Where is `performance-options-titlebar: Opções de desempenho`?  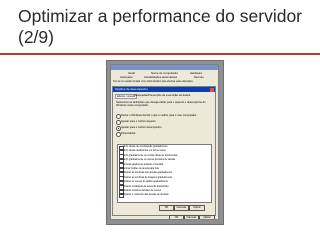
performance-options-titlebar: Opções de desempenho is located at coordinates (164, 89).